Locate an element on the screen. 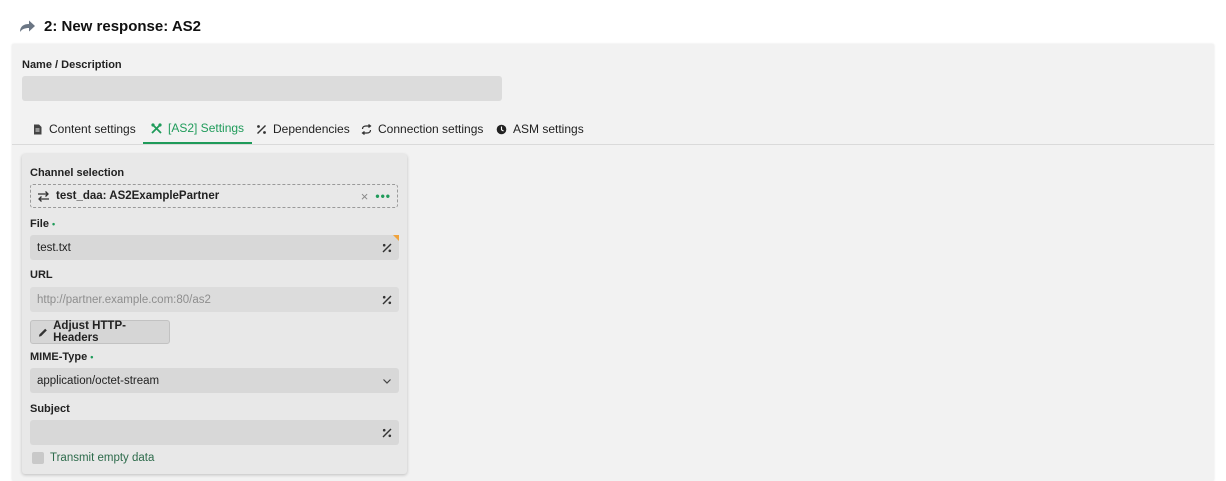  file-label-text: File is located at coordinates (39, 224).